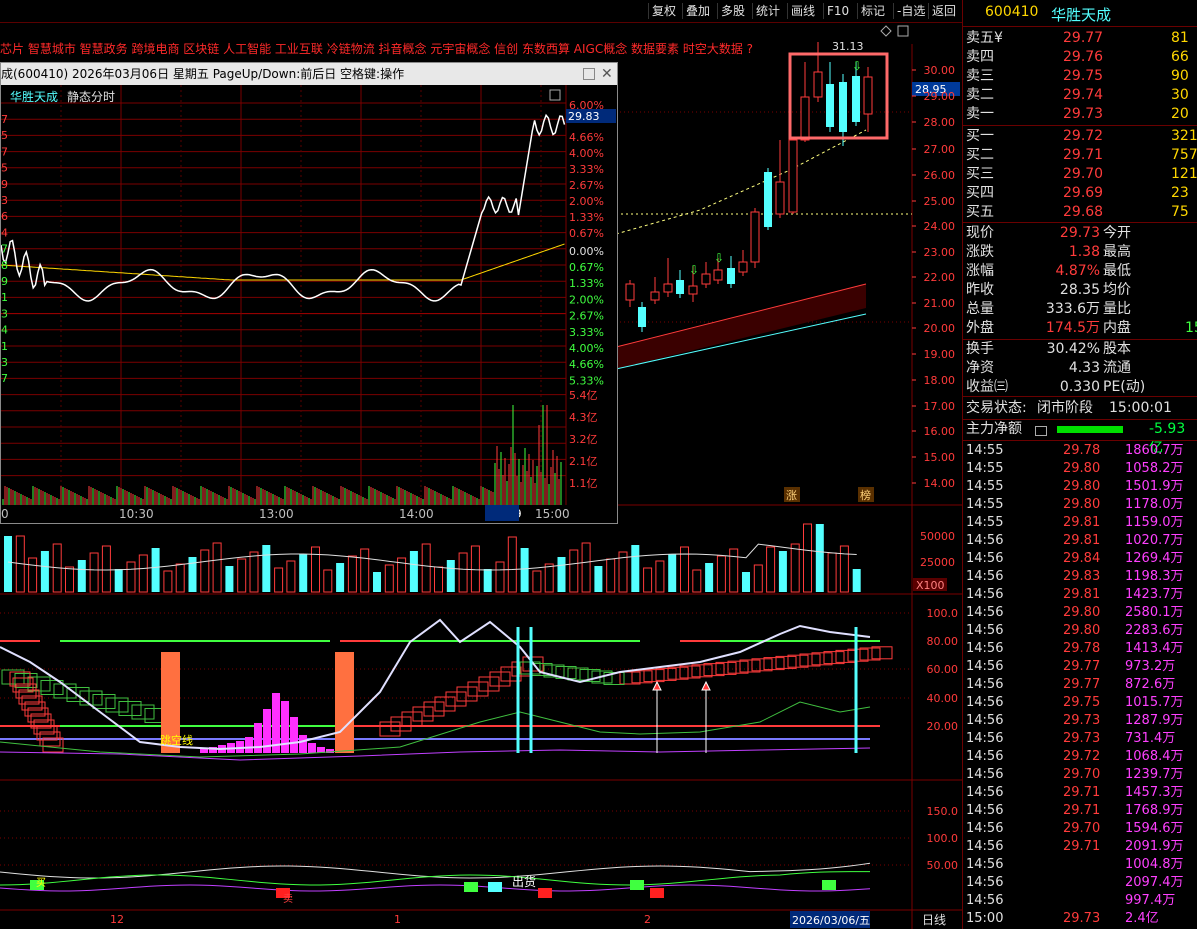  Describe the element at coordinates (1080, 505) in the screenshot. I see `tick-row: 14:55 29.80 1178.0万` at that location.